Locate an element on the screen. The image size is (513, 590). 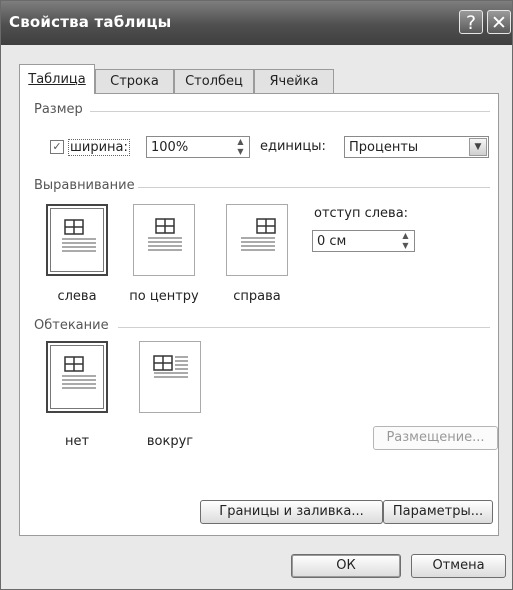
align-left-icon is located at coordinates (79, 235).